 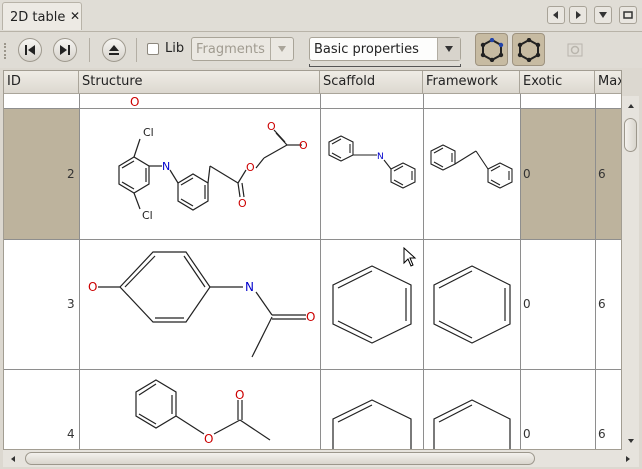 I want to click on column-header-structure: Structure, so click(x=199, y=82).